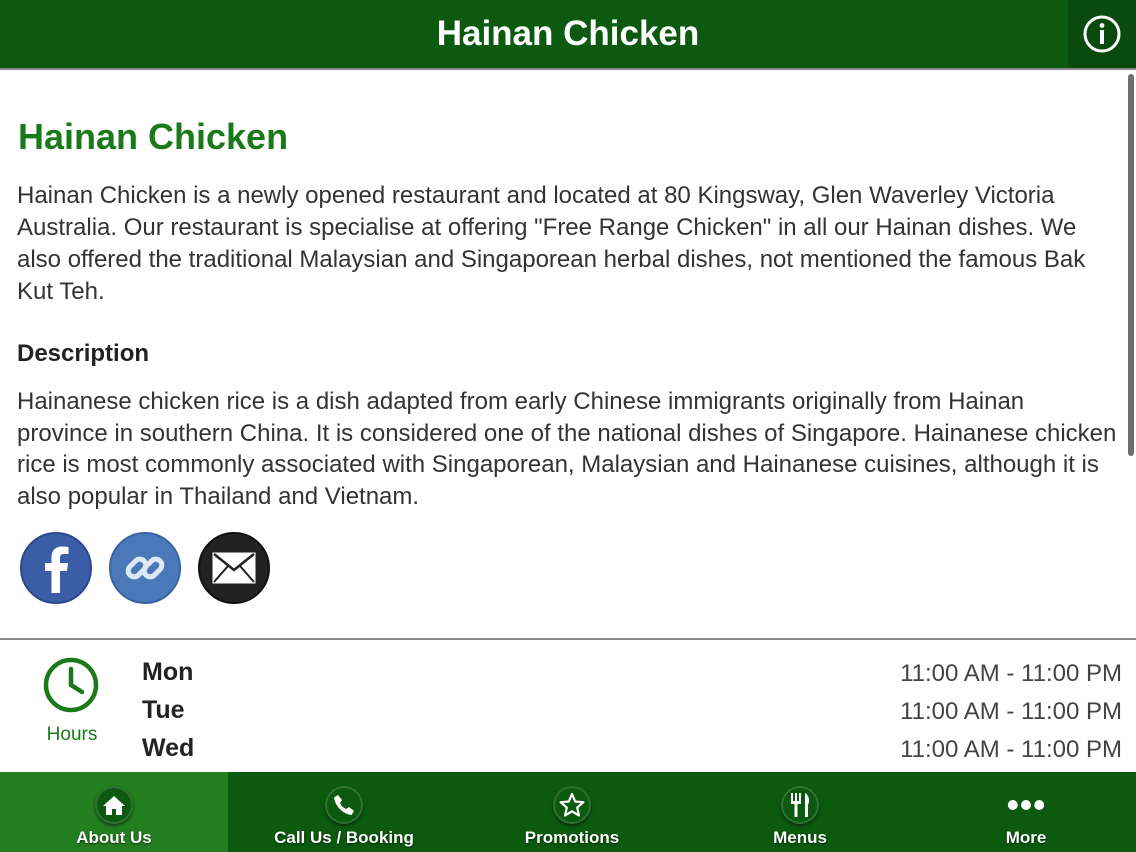  What do you see at coordinates (163, 710) in the screenshot?
I see `hours-day: Tue` at bounding box center [163, 710].